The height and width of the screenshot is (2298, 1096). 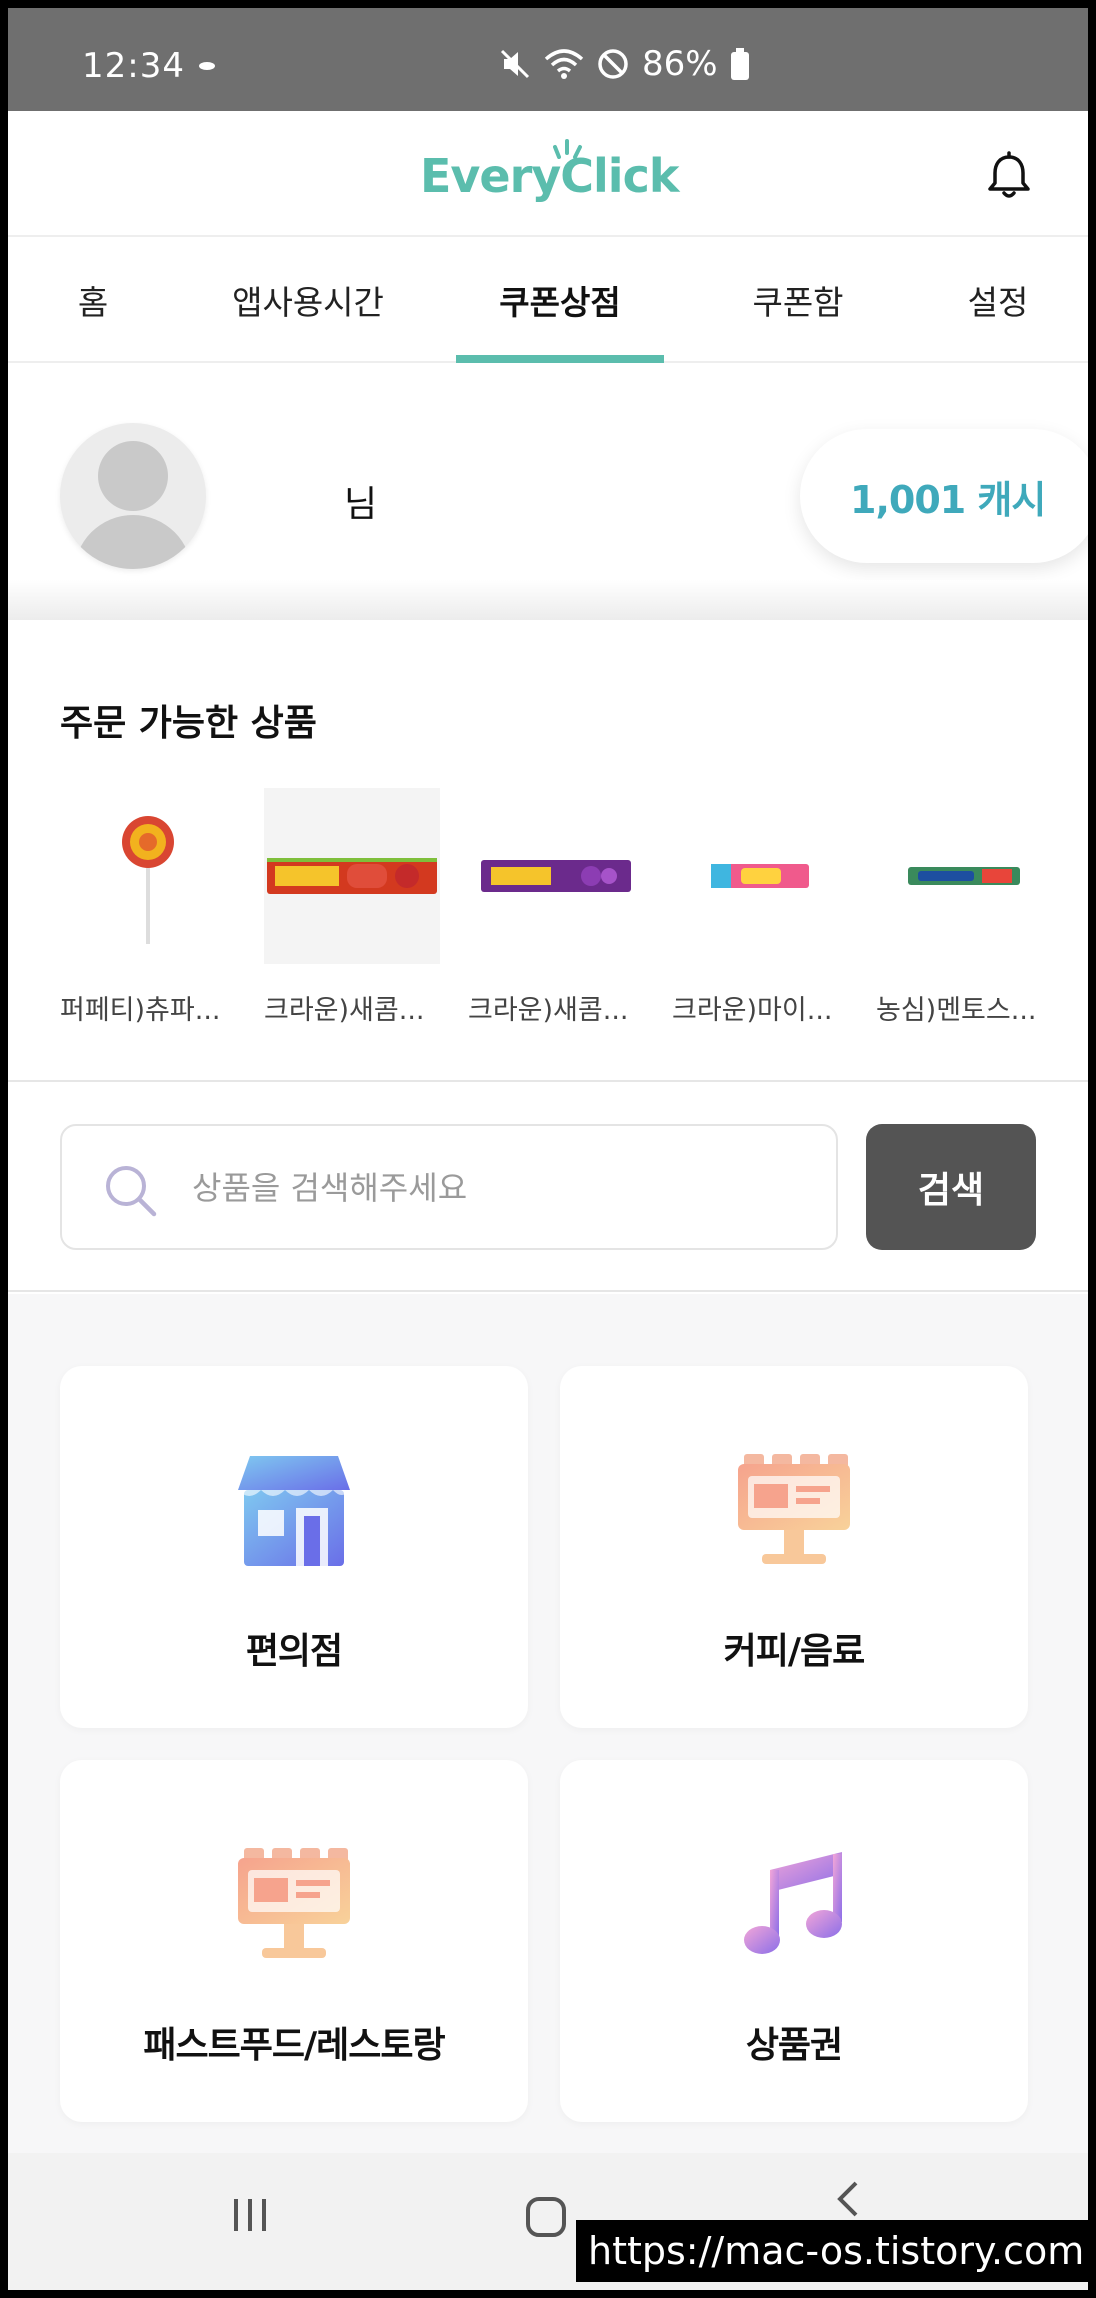 I want to click on status-time: 12:34, so click(x=133, y=66).